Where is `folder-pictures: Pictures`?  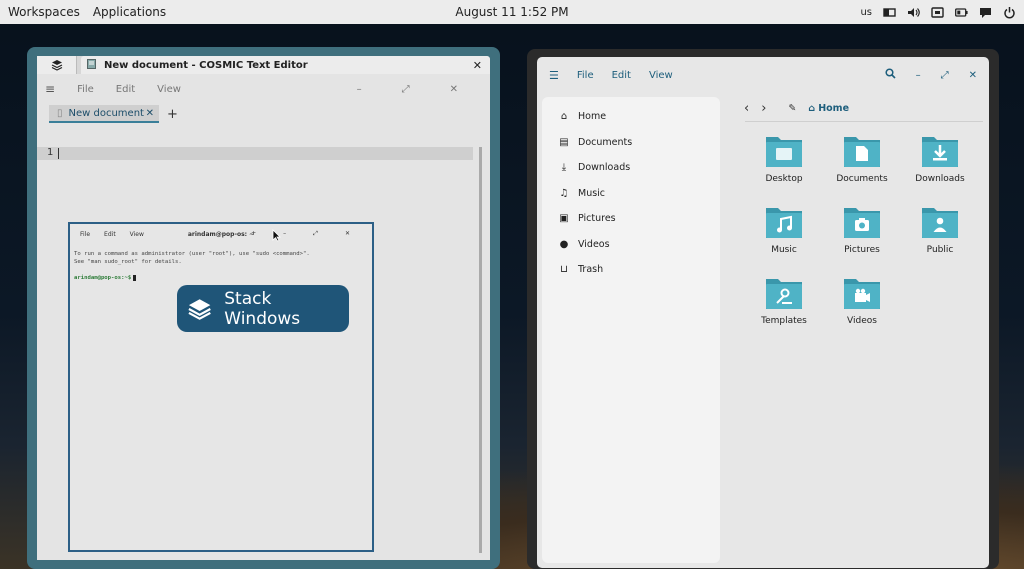
folder-pictures: Pictures is located at coordinates (862, 229).